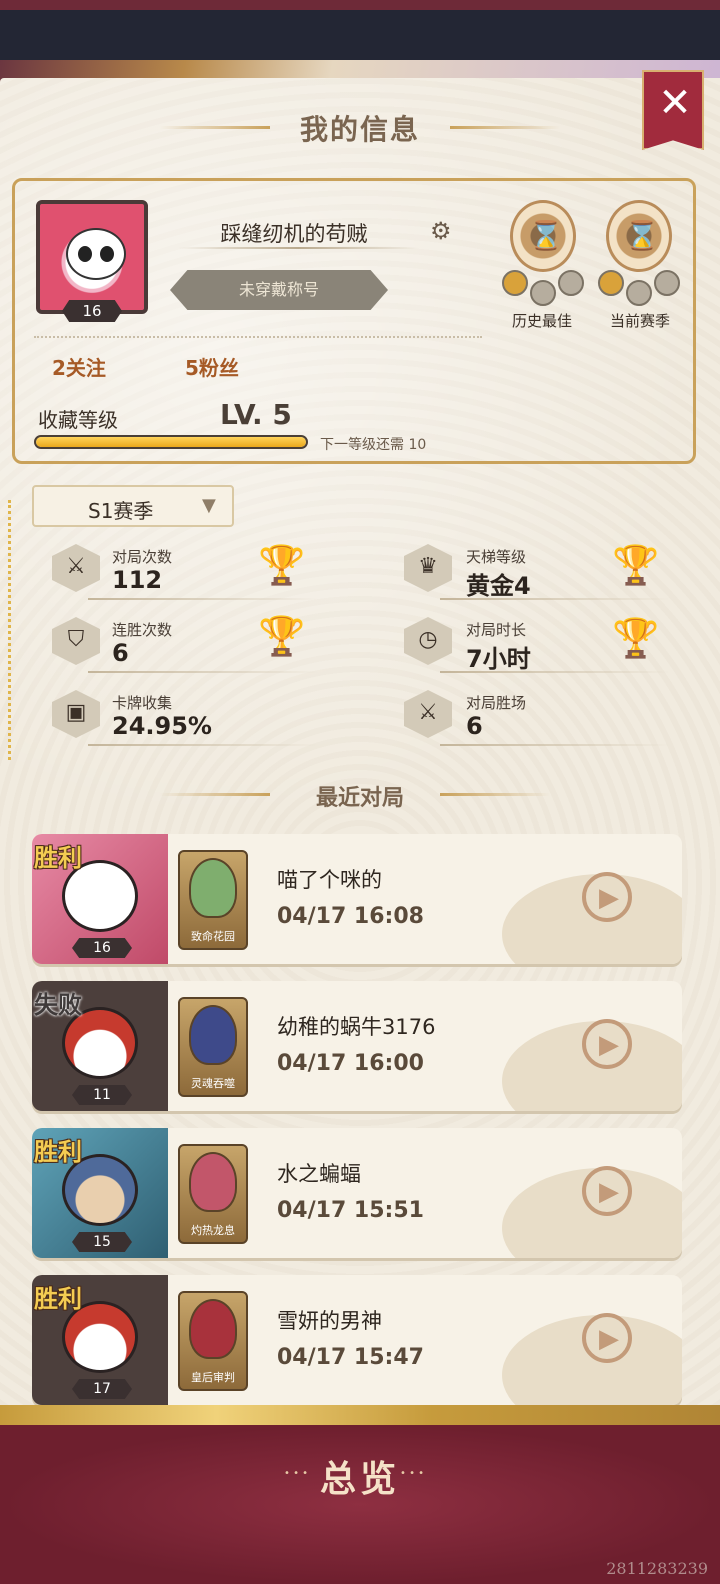  Describe the element at coordinates (258, 337) in the screenshot. I see `divider` at that location.